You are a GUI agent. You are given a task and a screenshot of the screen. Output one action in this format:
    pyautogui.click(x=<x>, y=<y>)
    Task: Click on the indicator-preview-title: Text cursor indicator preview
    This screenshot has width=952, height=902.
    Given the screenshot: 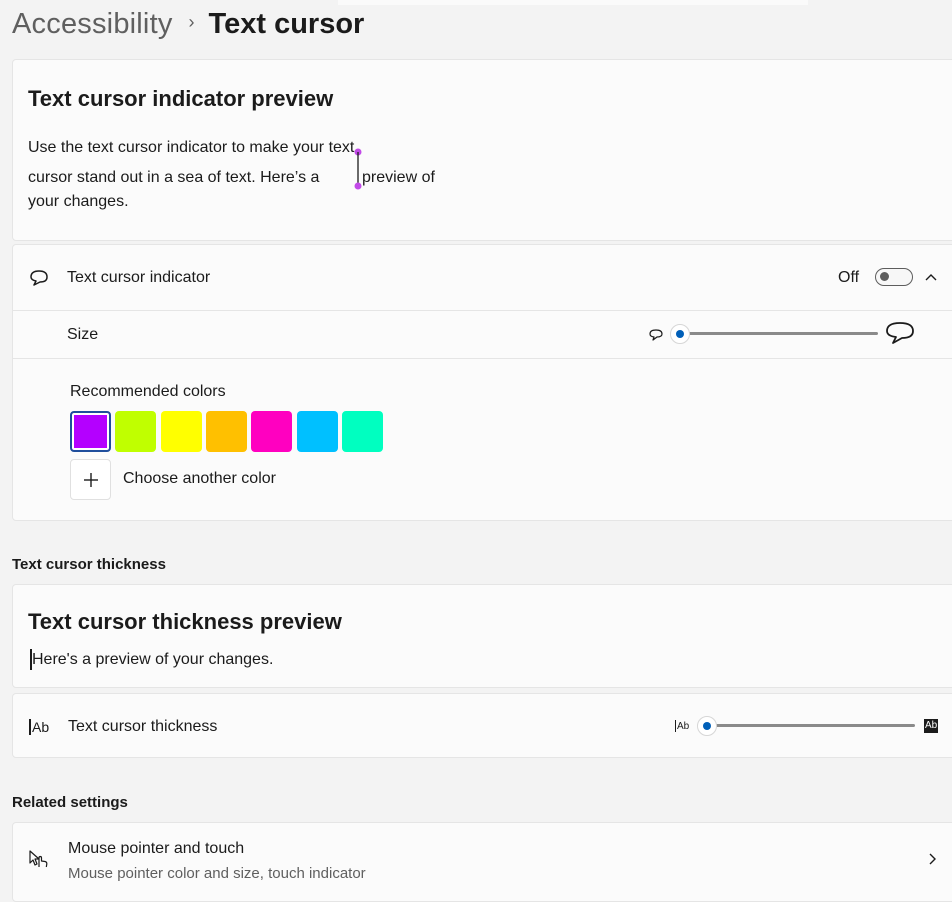 What is the action you would take?
    pyautogui.click(x=181, y=98)
    